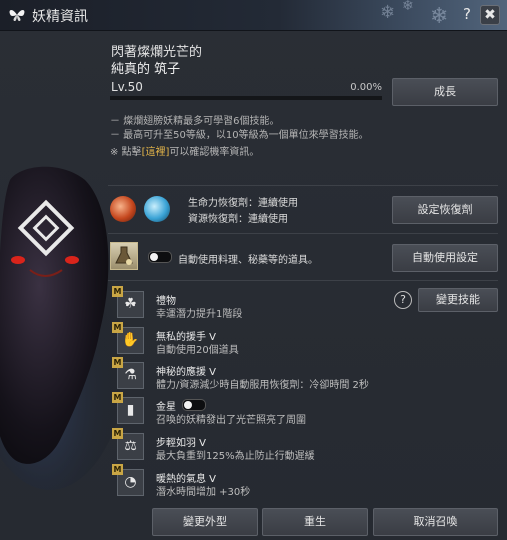 The height and width of the screenshot is (540, 507). I want to click on mp-potion-icon, so click(157, 209).